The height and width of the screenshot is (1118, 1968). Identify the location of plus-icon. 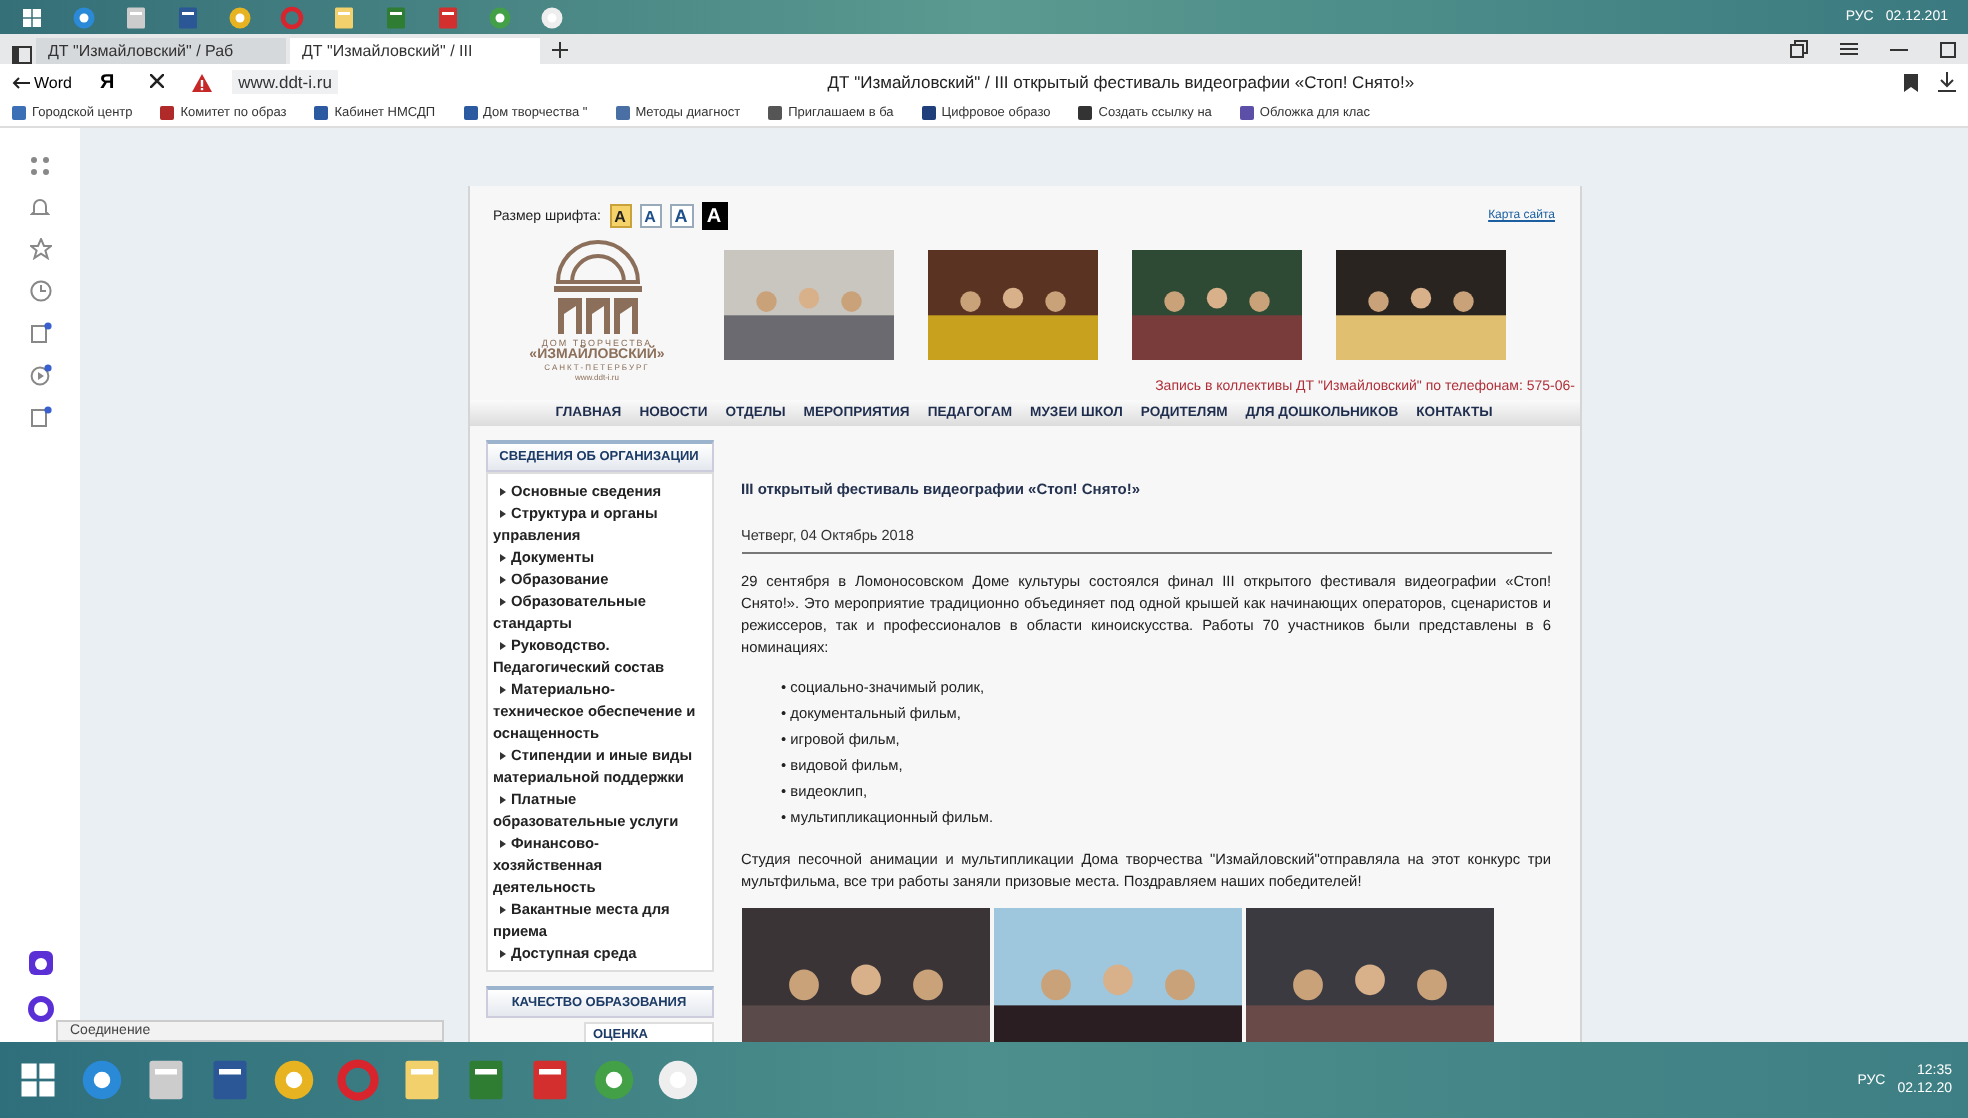
(560, 50).